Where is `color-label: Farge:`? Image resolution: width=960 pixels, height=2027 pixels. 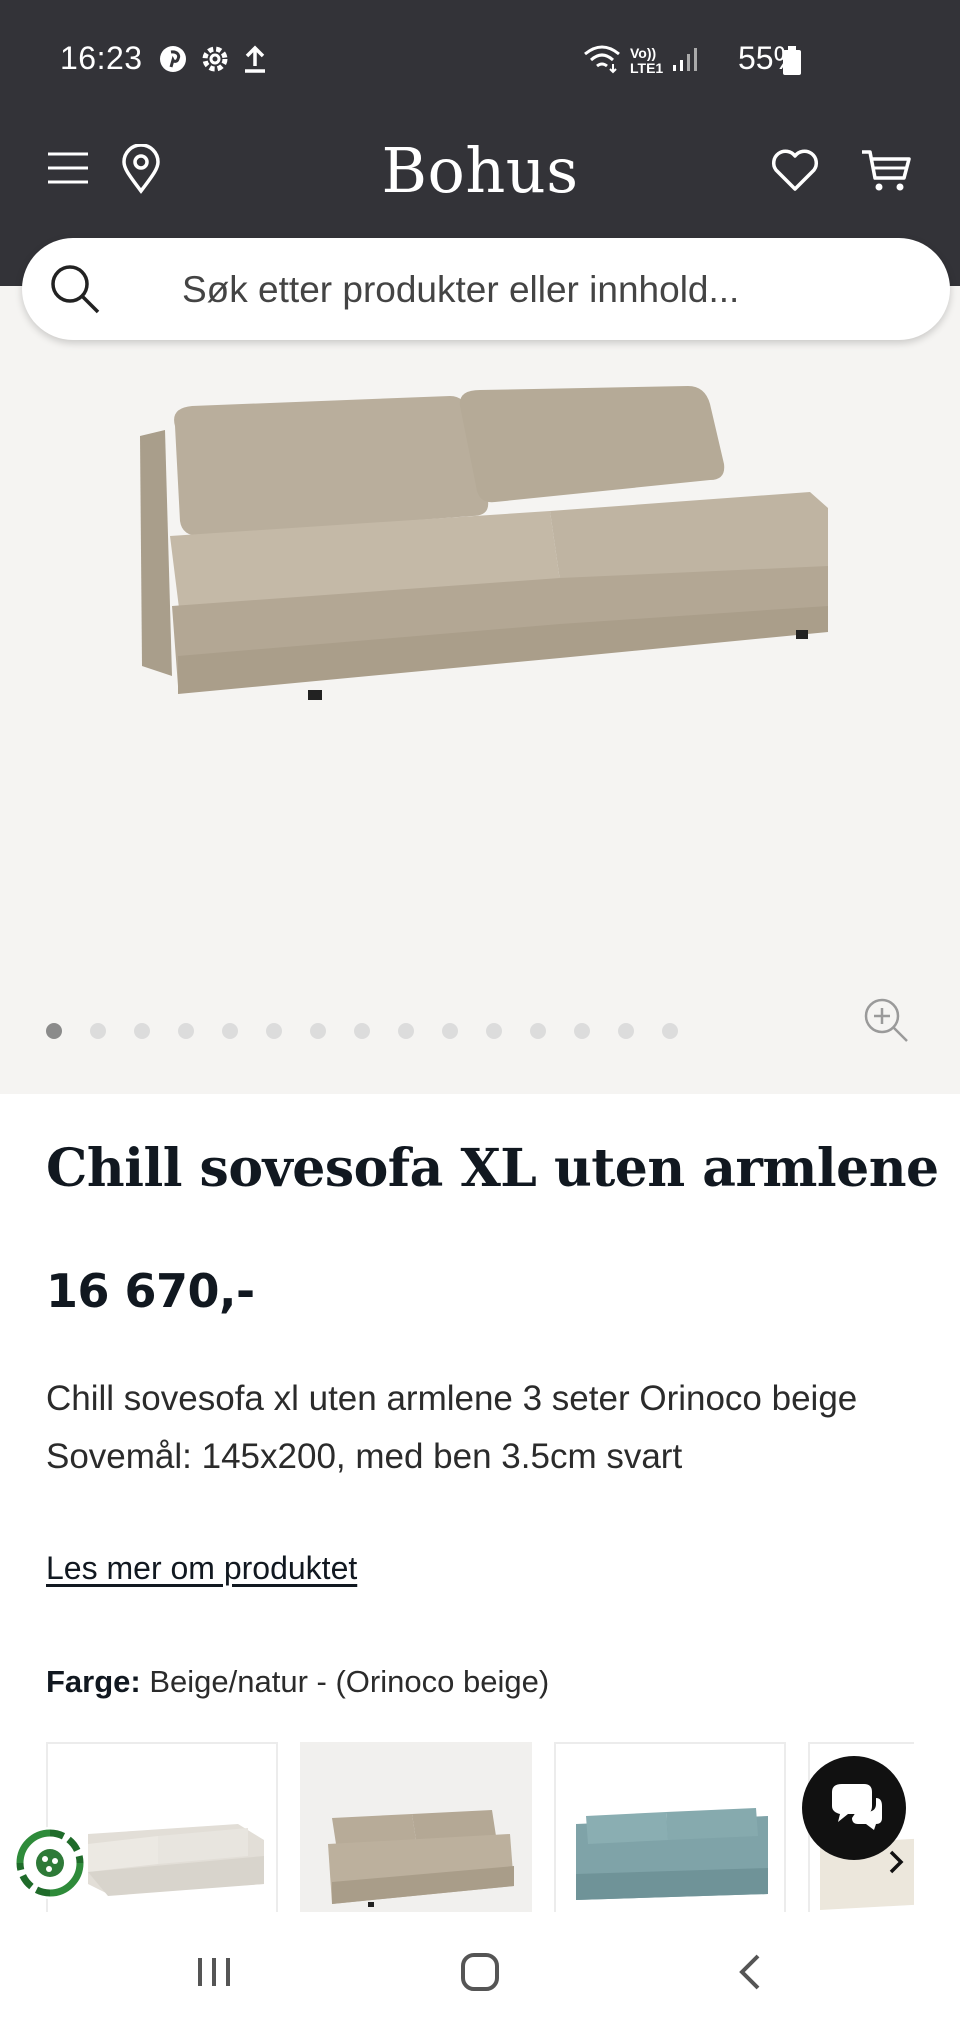
color-label: Farge: is located at coordinates (93, 1681).